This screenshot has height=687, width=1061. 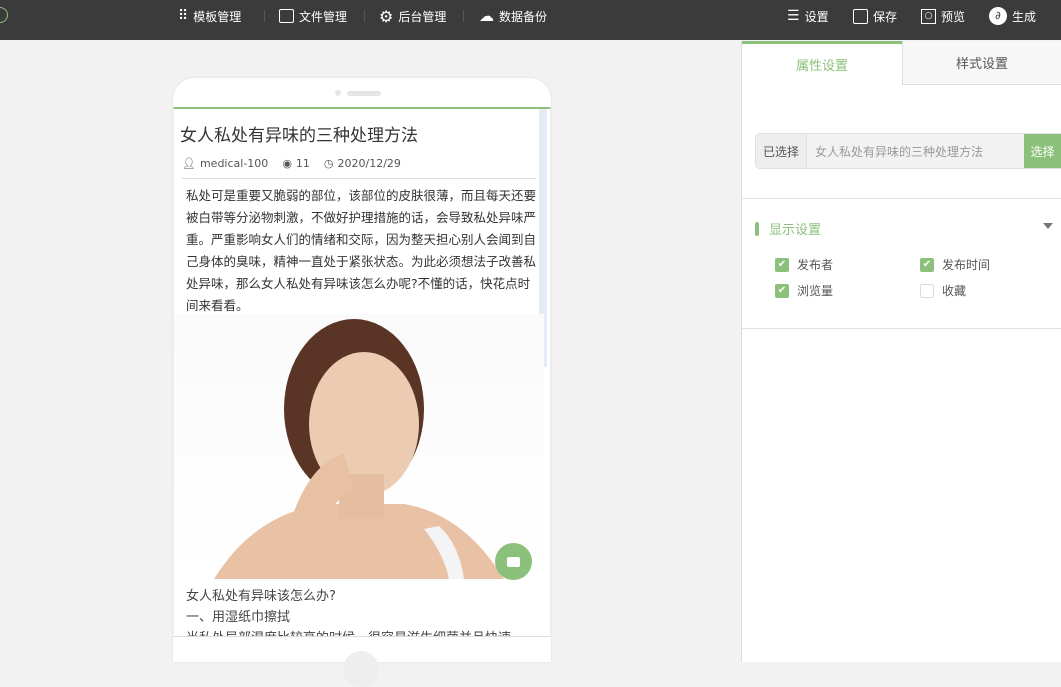 I want to click on nav-backend-manage: ⚙ 后台管理, so click(x=412, y=16).